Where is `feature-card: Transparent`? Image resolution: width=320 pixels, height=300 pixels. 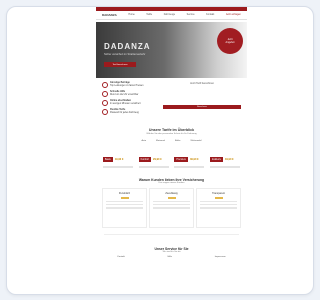 feature-card: Transparent is located at coordinates (218, 207).